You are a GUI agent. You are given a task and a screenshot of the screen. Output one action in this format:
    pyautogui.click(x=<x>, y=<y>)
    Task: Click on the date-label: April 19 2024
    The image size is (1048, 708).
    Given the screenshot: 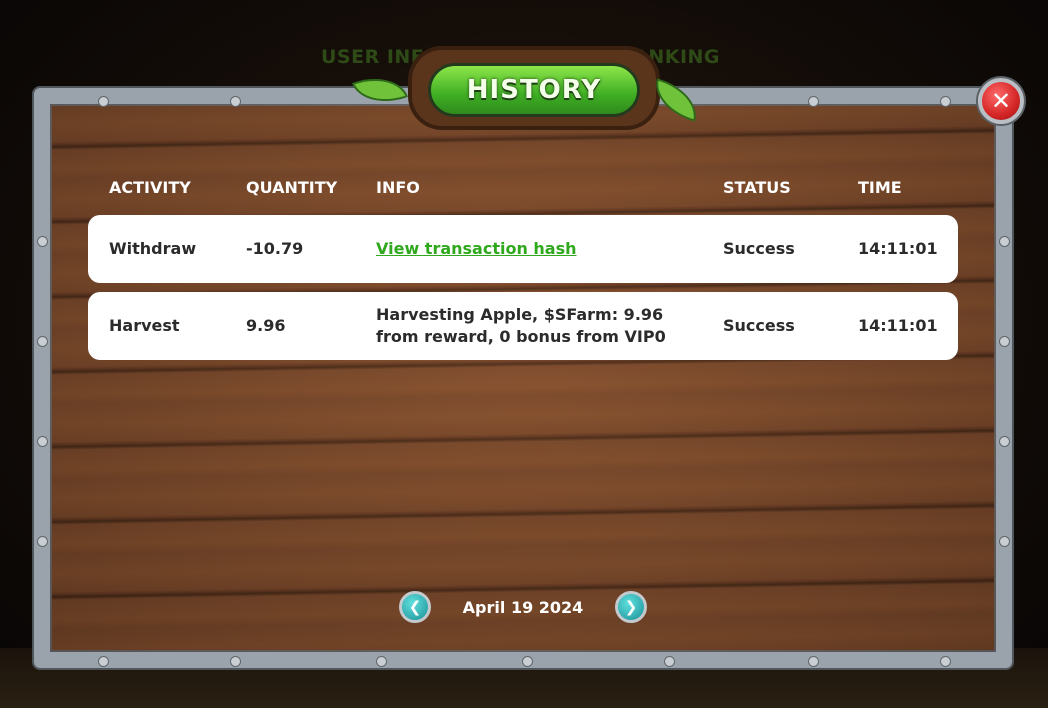 What is the action you would take?
    pyautogui.click(x=523, y=607)
    